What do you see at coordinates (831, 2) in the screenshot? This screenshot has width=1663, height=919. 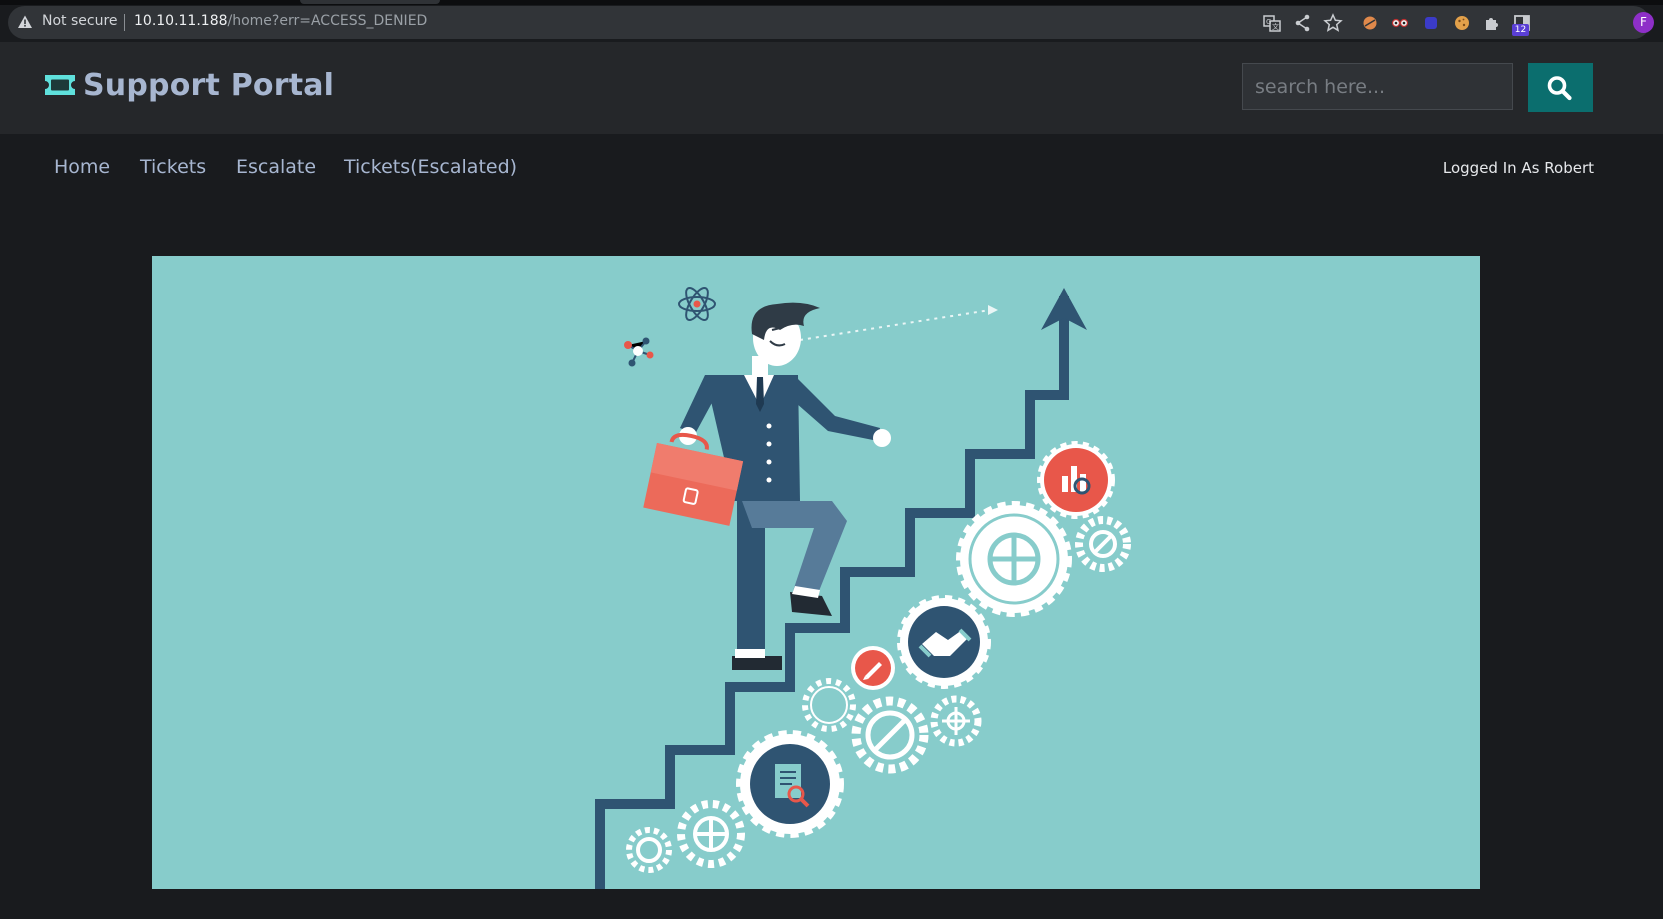 I see `browser-tab-strip` at bounding box center [831, 2].